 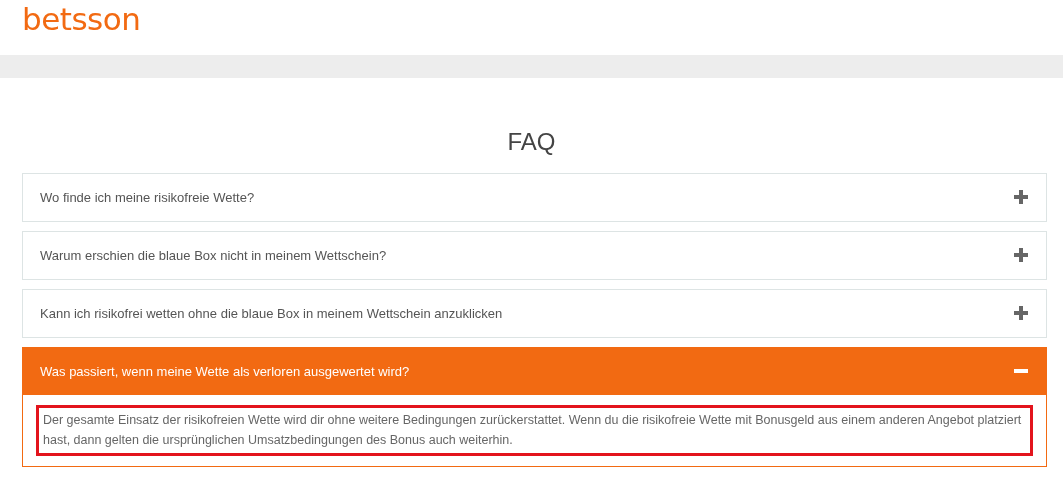 What do you see at coordinates (534, 430) in the screenshot?
I see `faq-answer: Der gesamte Einsatz der risikofreien Wette wird dir ohne weitere Bedingungen zurückerstattet. Wenn du die risikofreie Wette mit Bonusgeld aus einem anderen Angebot platziert hast, dann gelten die ursprünglichen Umsatzbedingungen des Bonus auch weiterhin.` at bounding box center [534, 430].